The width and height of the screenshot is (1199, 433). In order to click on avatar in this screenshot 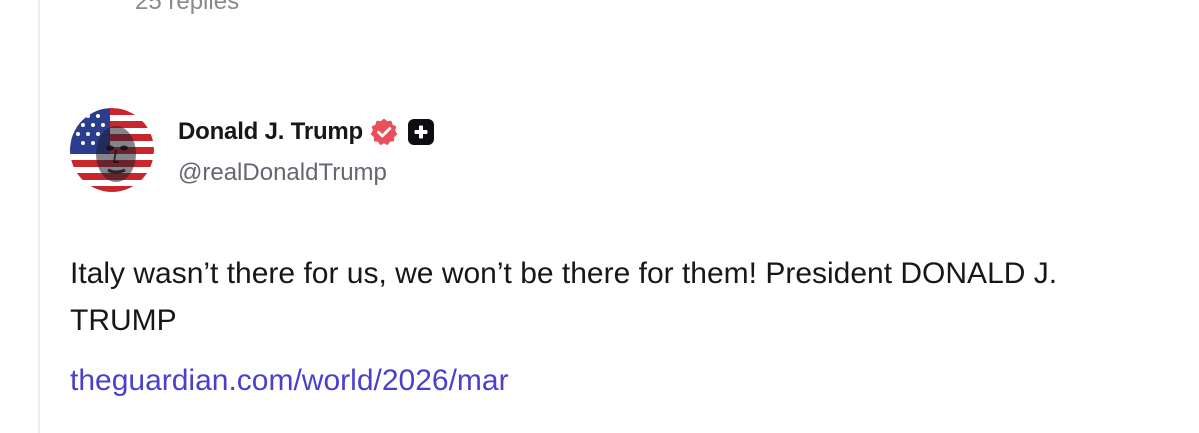, I will do `click(112, 150)`.